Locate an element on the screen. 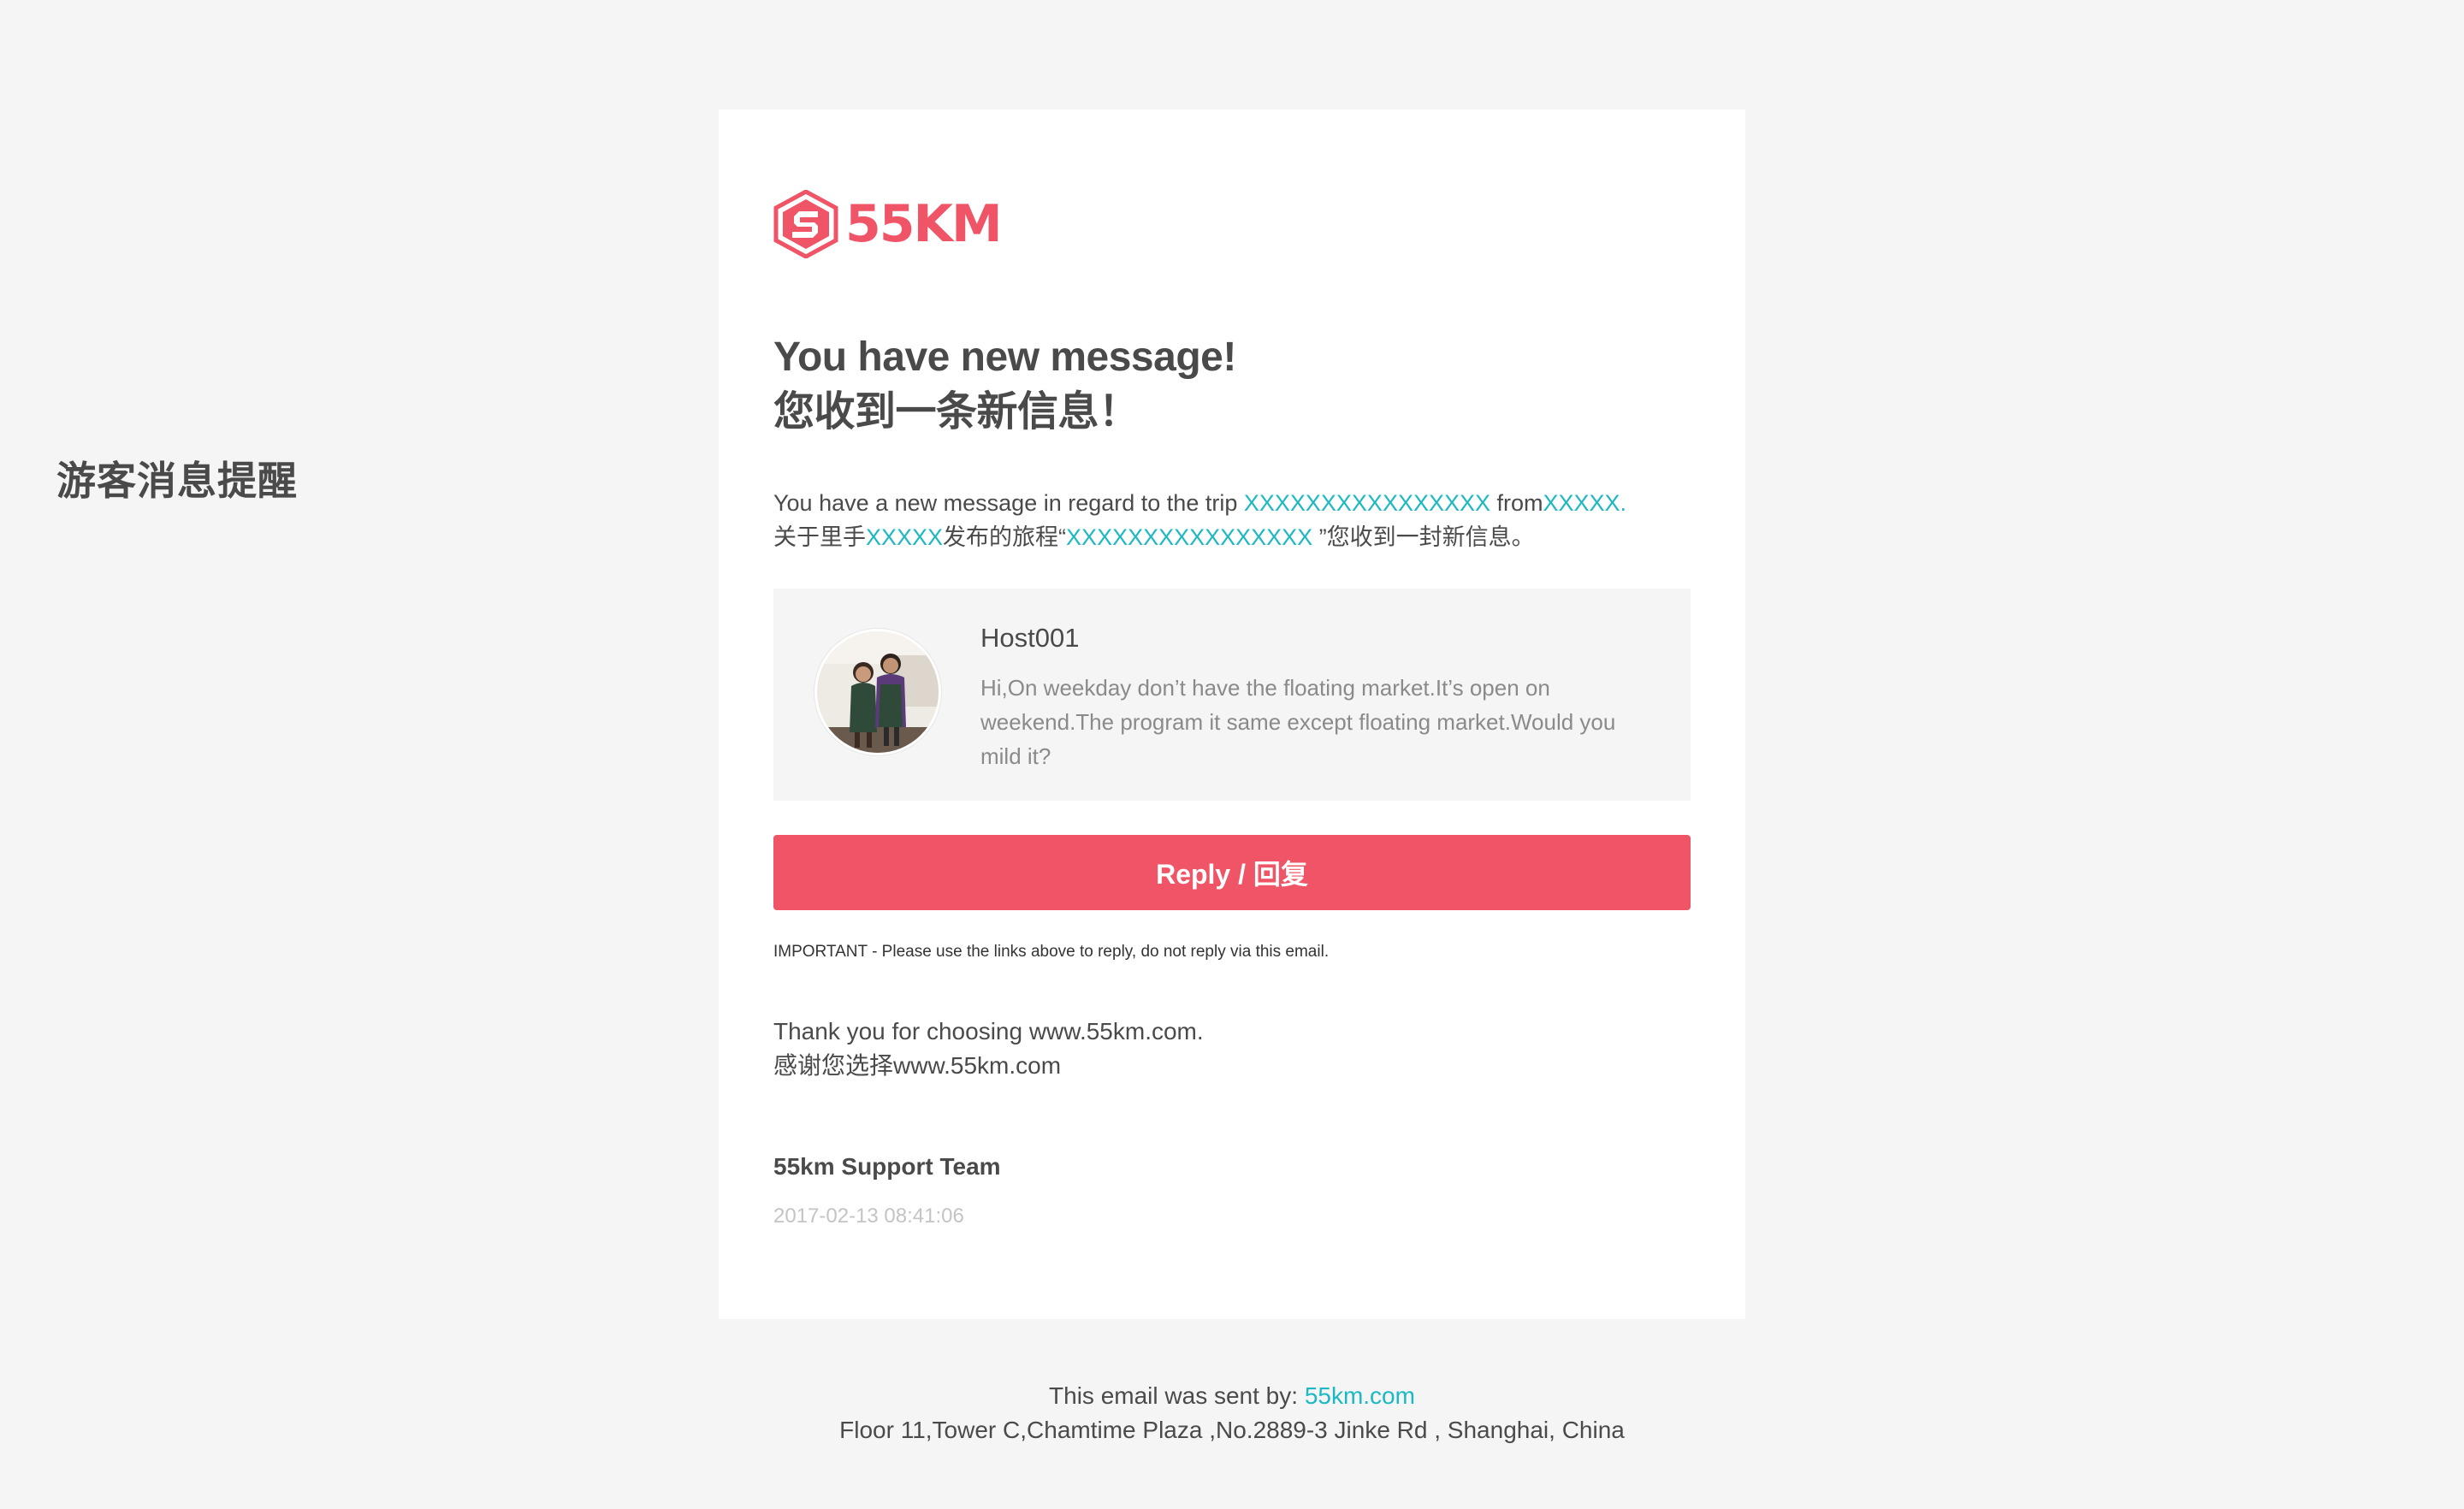  host-link-zh: XXXXX is located at coordinates (904, 537).